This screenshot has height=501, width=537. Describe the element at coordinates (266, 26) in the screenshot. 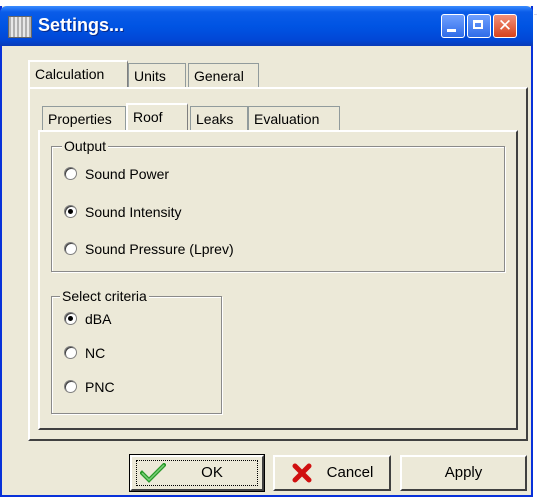

I see `title-bar: Settings... ✕` at that location.